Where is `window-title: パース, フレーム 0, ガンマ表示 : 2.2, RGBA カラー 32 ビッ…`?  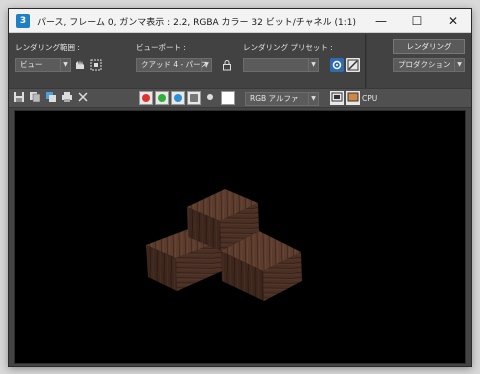
window-title: パース, フレーム 0, ガンマ表示 : 2.2, RGBA カラー 32 ビッ… is located at coordinates (197, 23).